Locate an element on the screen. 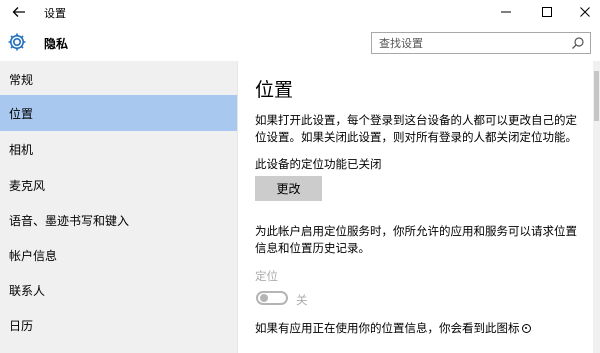 The width and height of the screenshot is (600, 353). search-input is located at coordinates (470, 43).